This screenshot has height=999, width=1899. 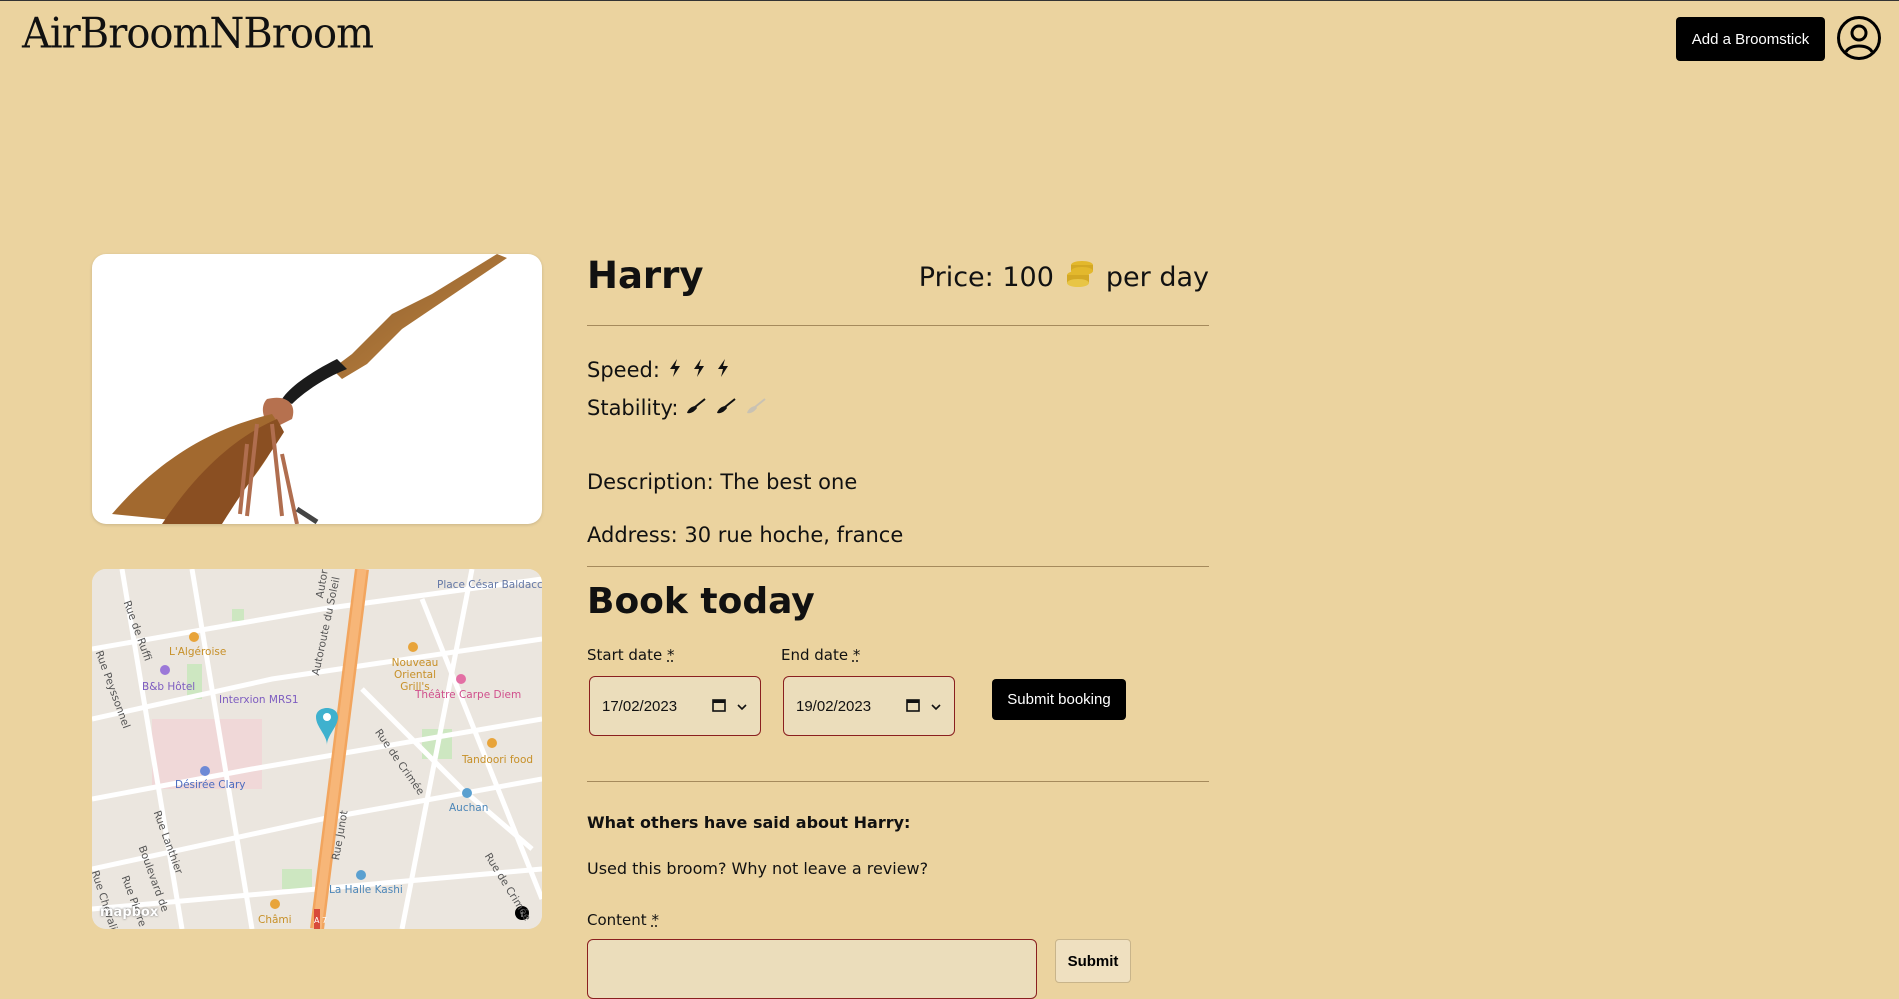 What do you see at coordinates (498, 760) in the screenshot?
I see `map-label-tandoori: Tandoori food` at bounding box center [498, 760].